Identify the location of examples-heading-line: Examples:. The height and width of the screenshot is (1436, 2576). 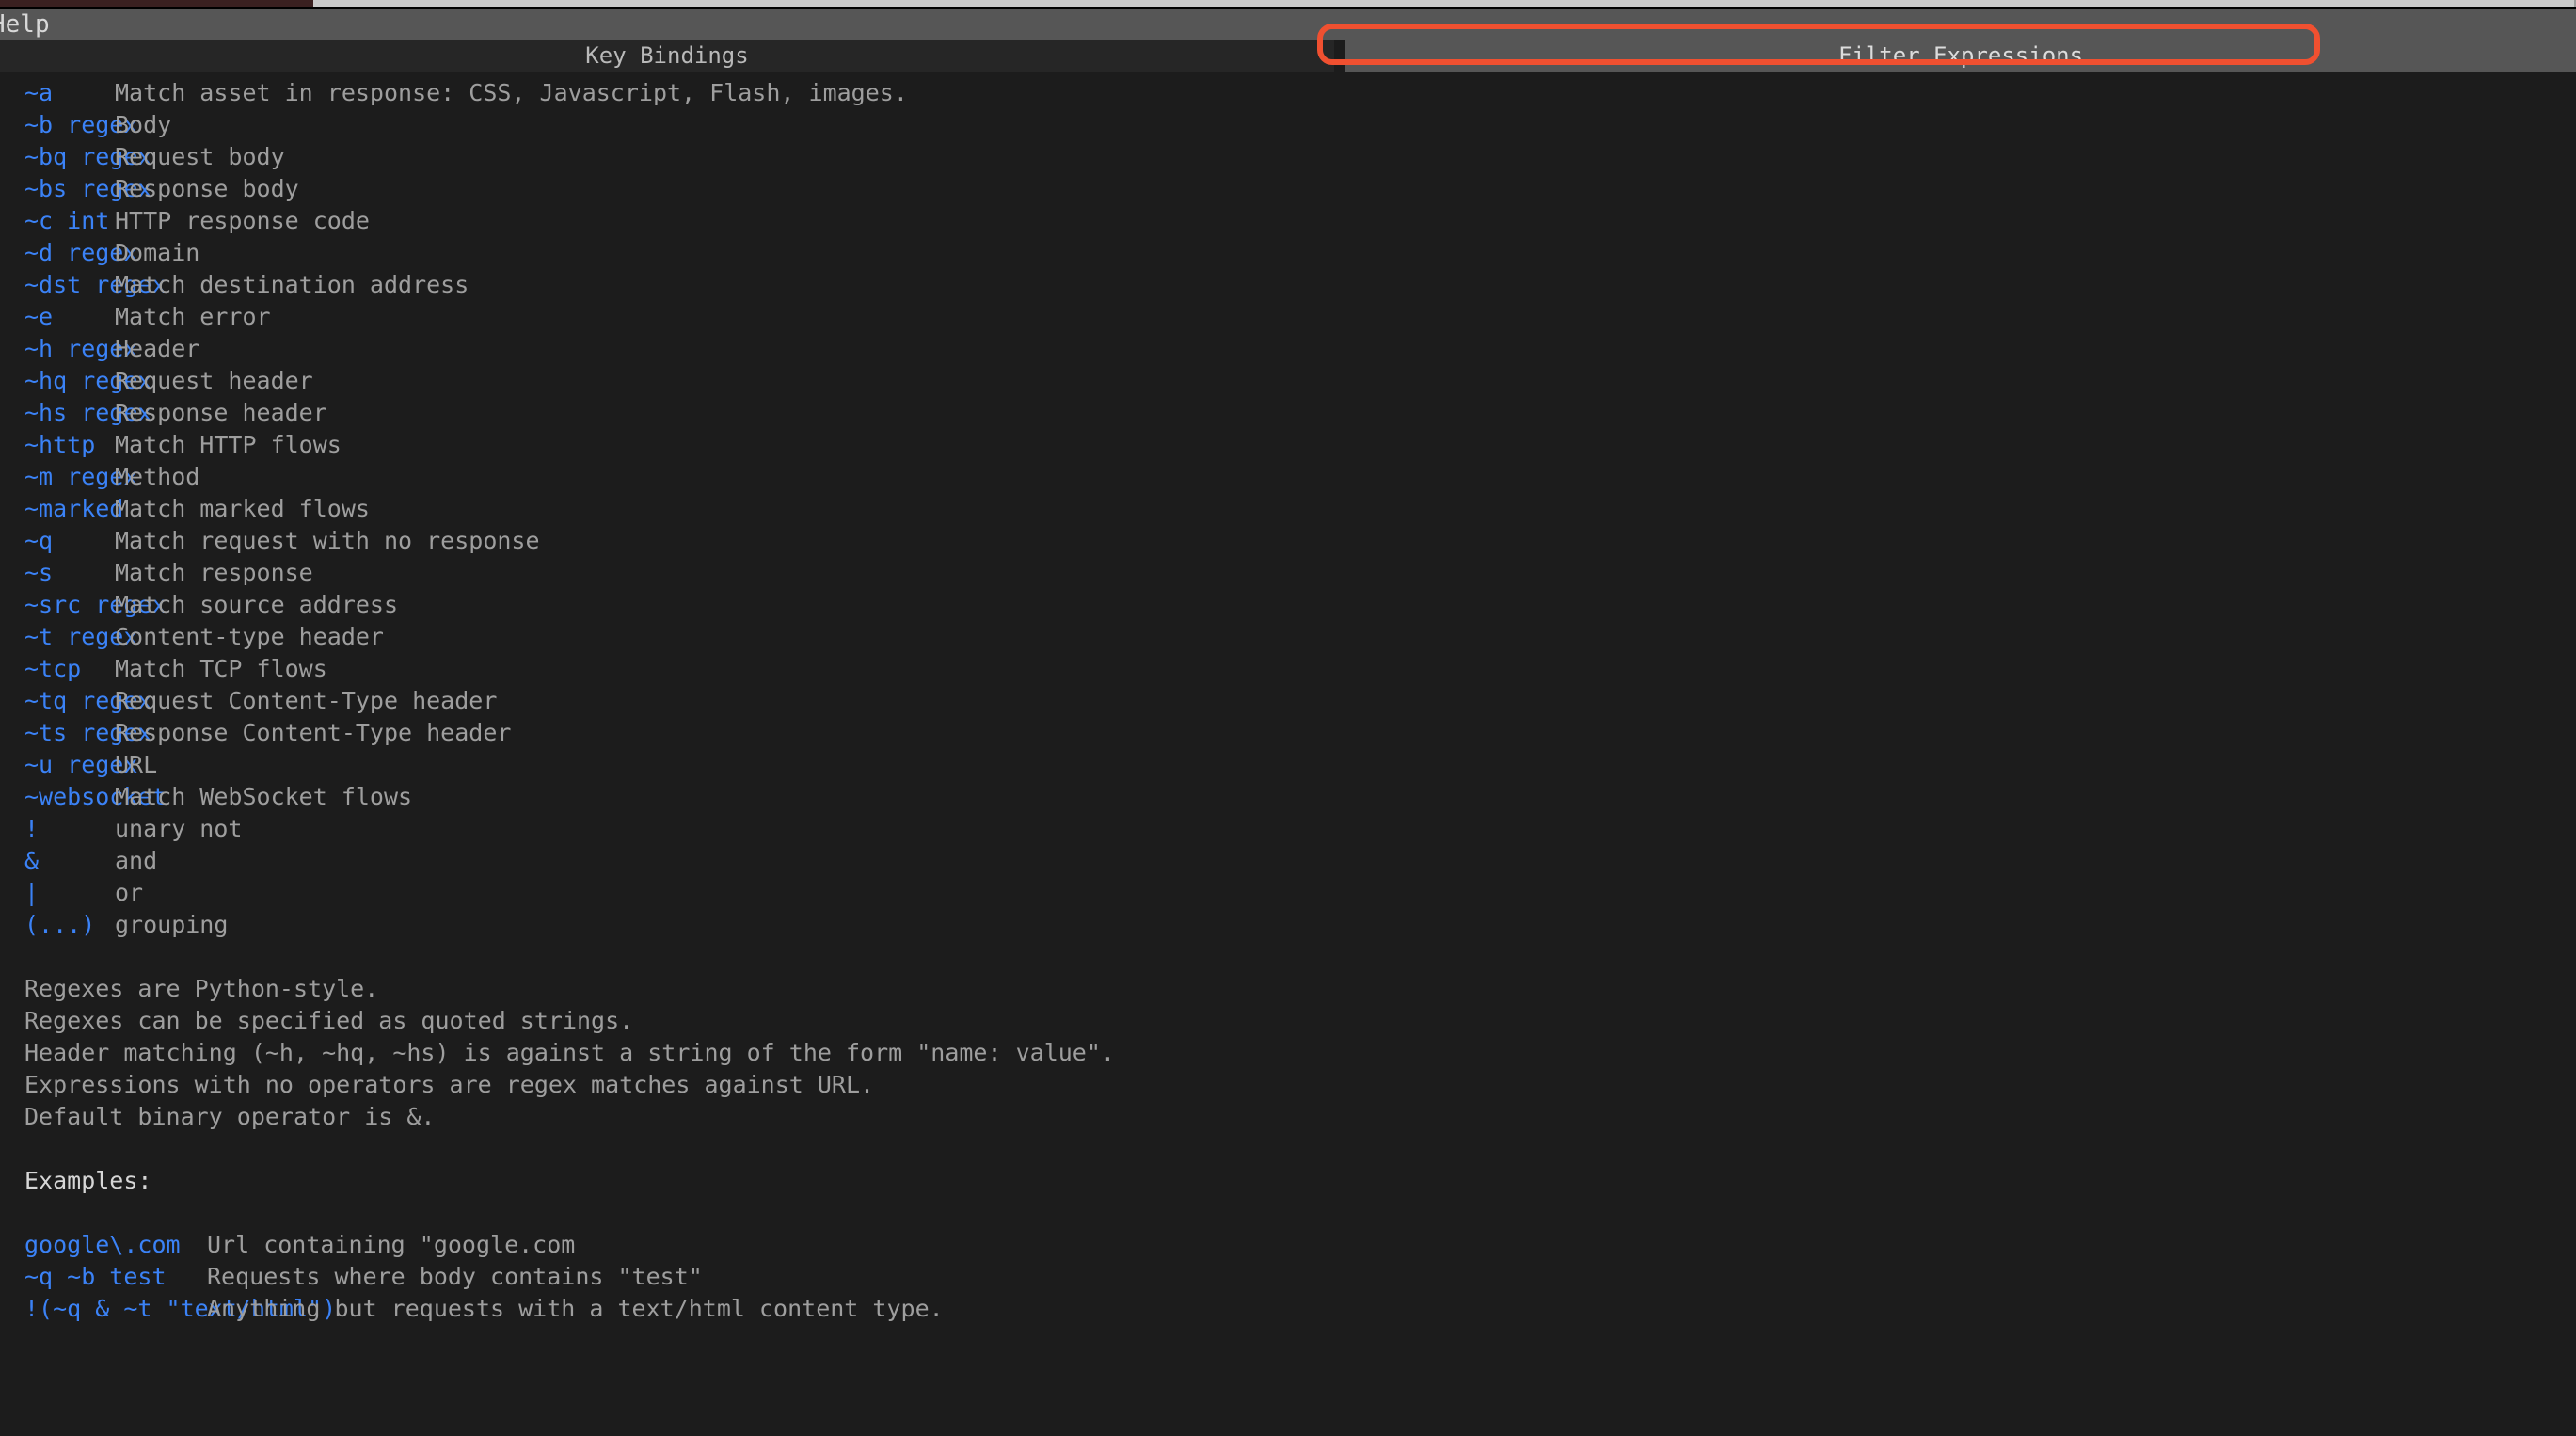
(1288, 1181).